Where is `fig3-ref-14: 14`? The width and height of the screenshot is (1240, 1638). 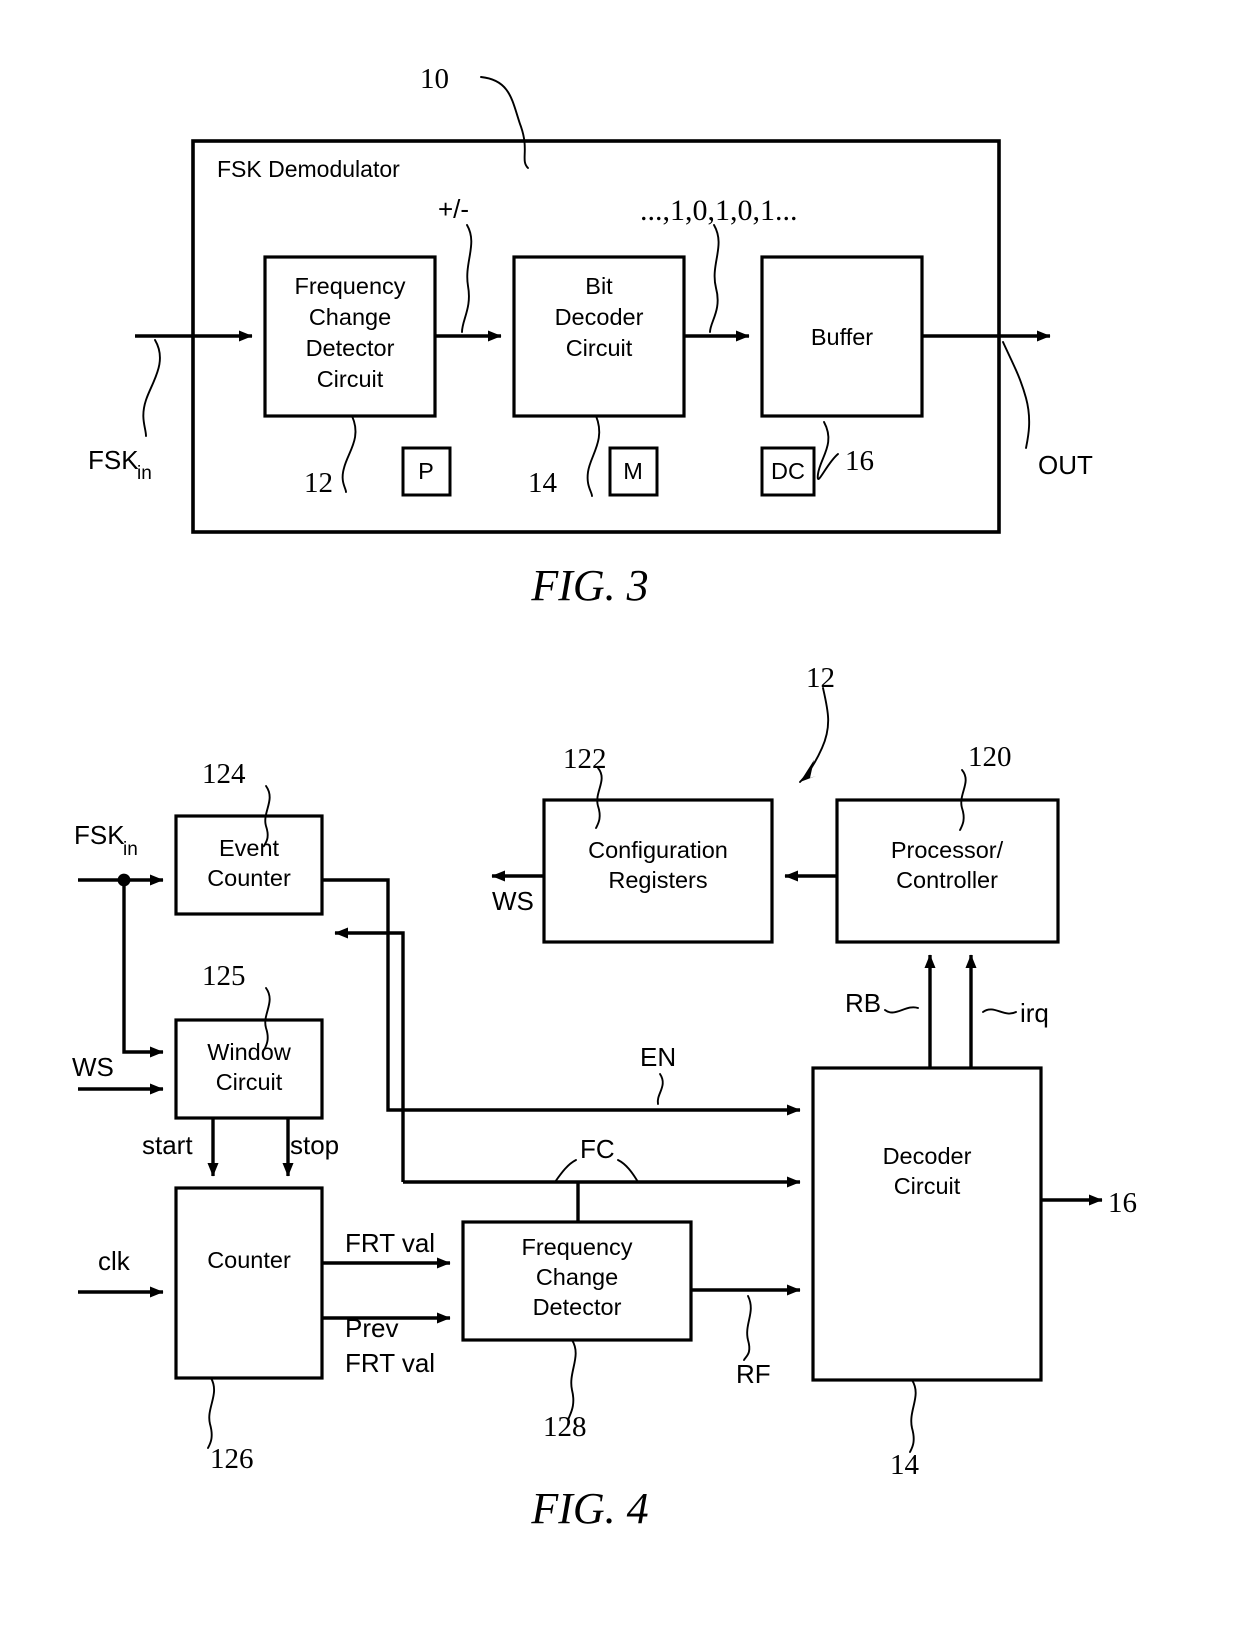 fig3-ref-14: 14 is located at coordinates (543, 483).